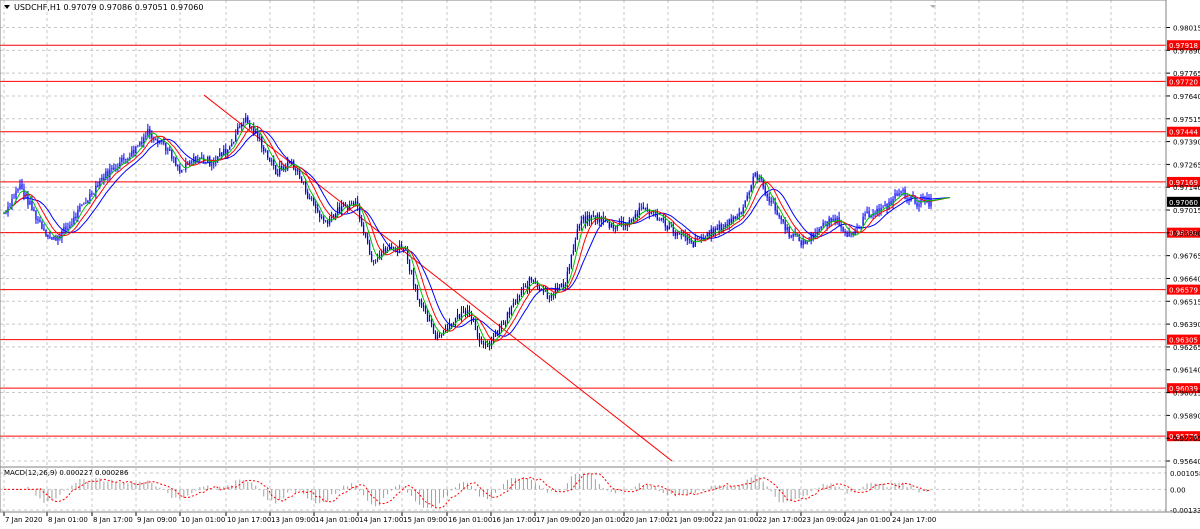 The width and height of the screenshot is (1200, 529). Describe the element at coordinates (1186, 188) in the screenshot. I see `price-tick-label: 0.97140` at that location.